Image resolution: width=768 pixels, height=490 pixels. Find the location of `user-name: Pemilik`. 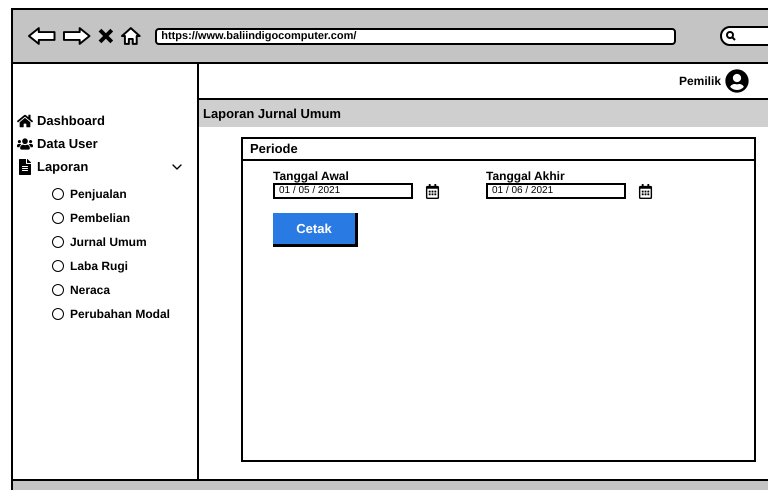

user-name: Pemilik is located at coordinates (699, 81).